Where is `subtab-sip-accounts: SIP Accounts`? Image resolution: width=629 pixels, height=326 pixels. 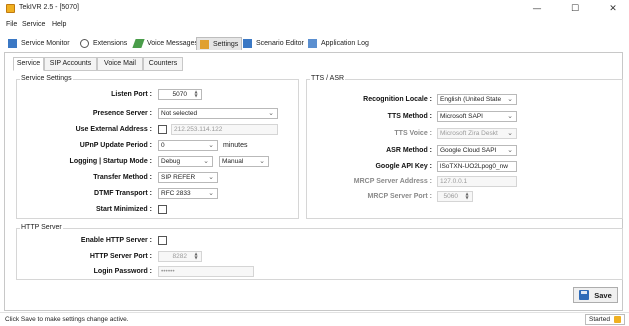
subtab-sip-accounts: SIP Accounts is located at coordinates (70, 64).